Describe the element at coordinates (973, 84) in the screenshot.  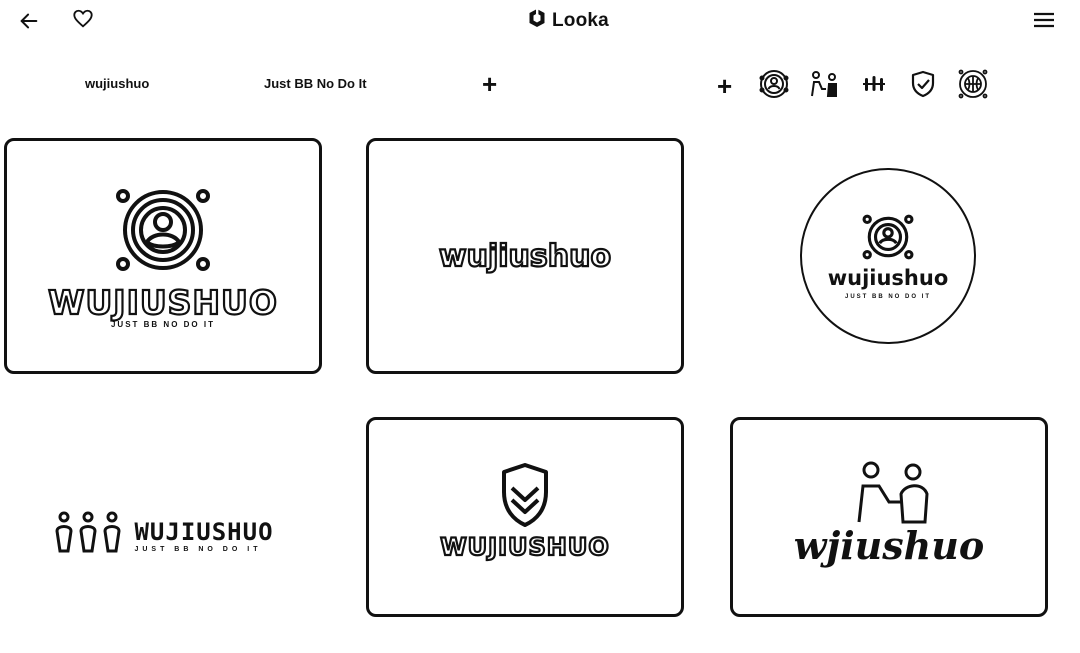
I see `globe-icon` at that location.